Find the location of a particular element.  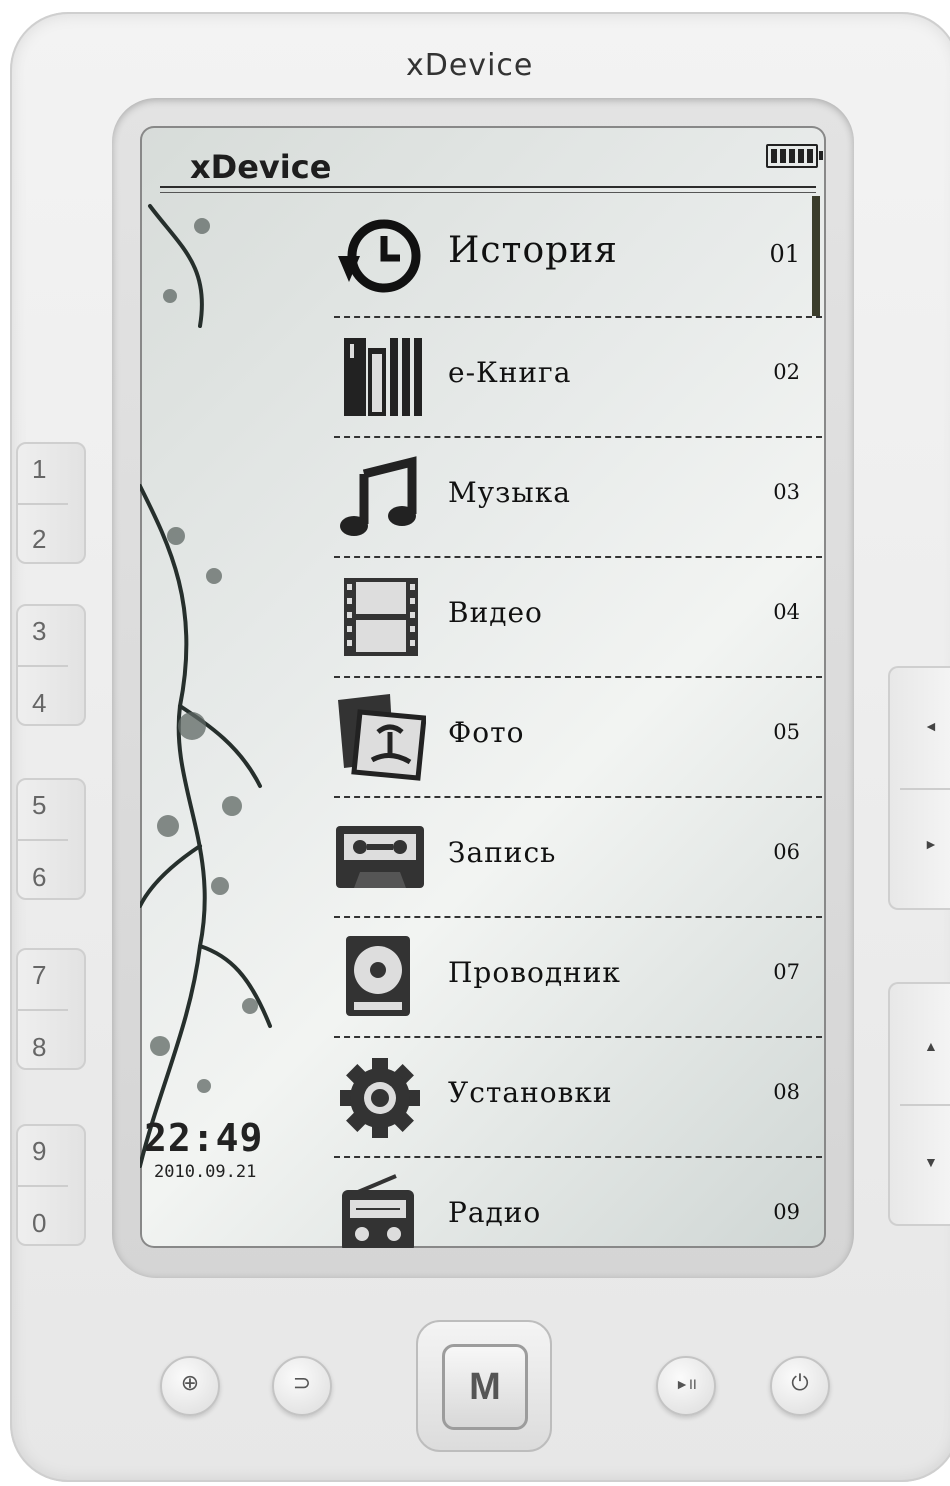

key-5: 5 is located at coordinates (39, 805).